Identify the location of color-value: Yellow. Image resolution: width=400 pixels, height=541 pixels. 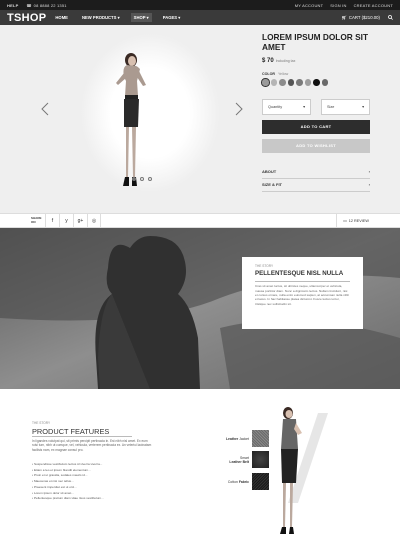
(283, 74).